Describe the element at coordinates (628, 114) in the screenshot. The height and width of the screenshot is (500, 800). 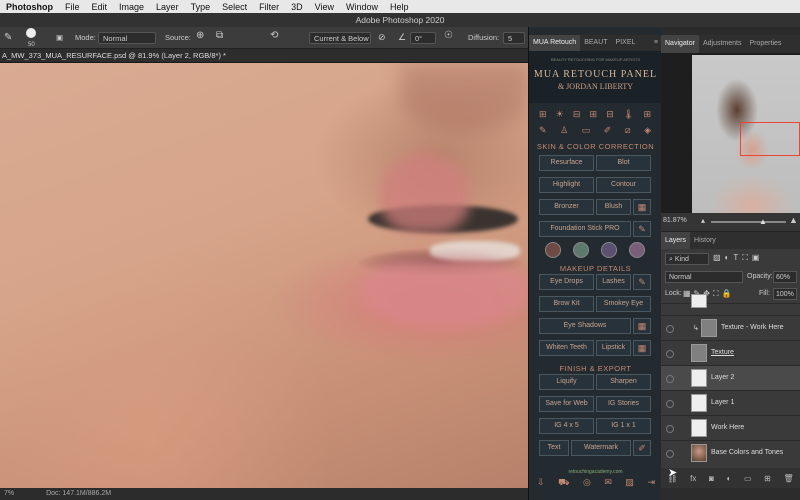
I see `thermometer-icon: 🌡` at that location.